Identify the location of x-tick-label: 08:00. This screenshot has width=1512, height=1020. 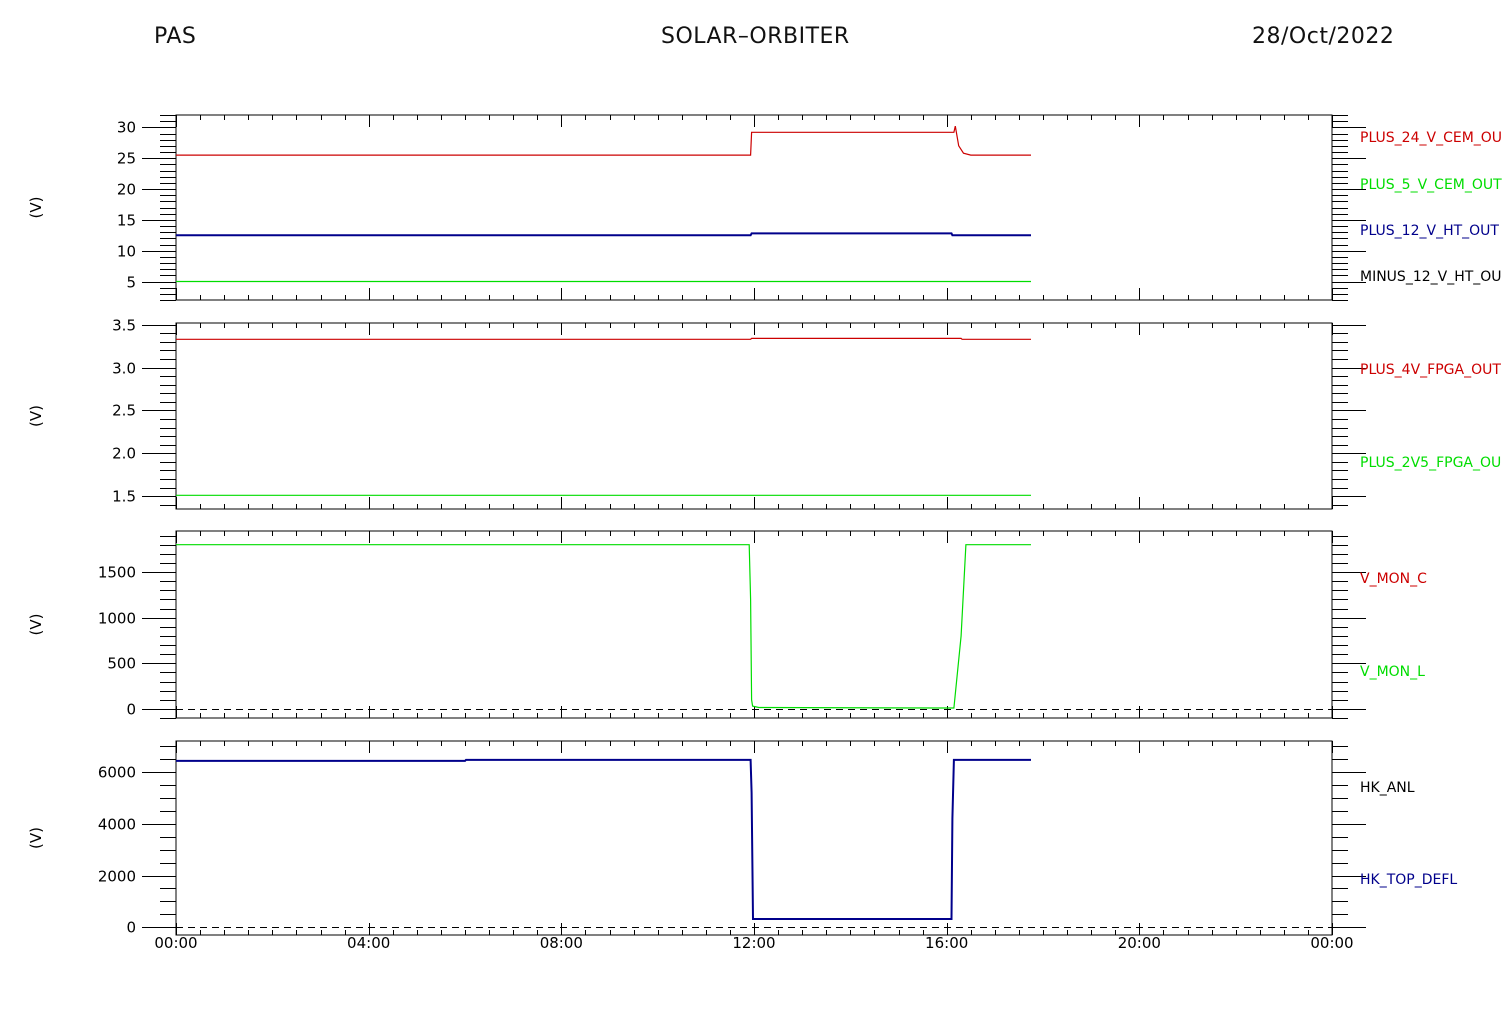
(561, 943).